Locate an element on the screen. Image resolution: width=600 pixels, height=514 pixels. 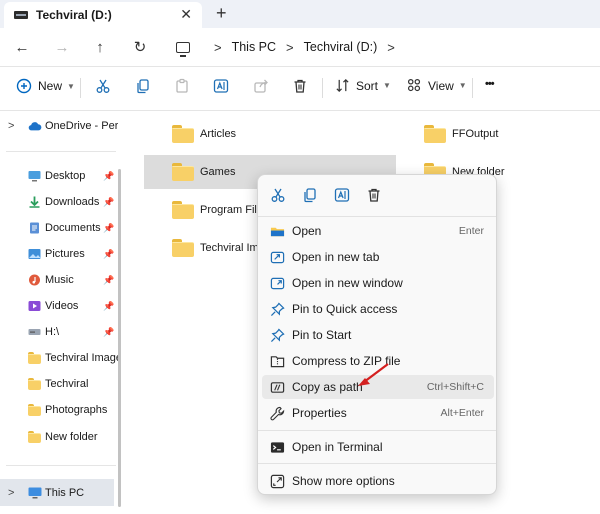
desktop-icon is located at coordinates (34, 176).